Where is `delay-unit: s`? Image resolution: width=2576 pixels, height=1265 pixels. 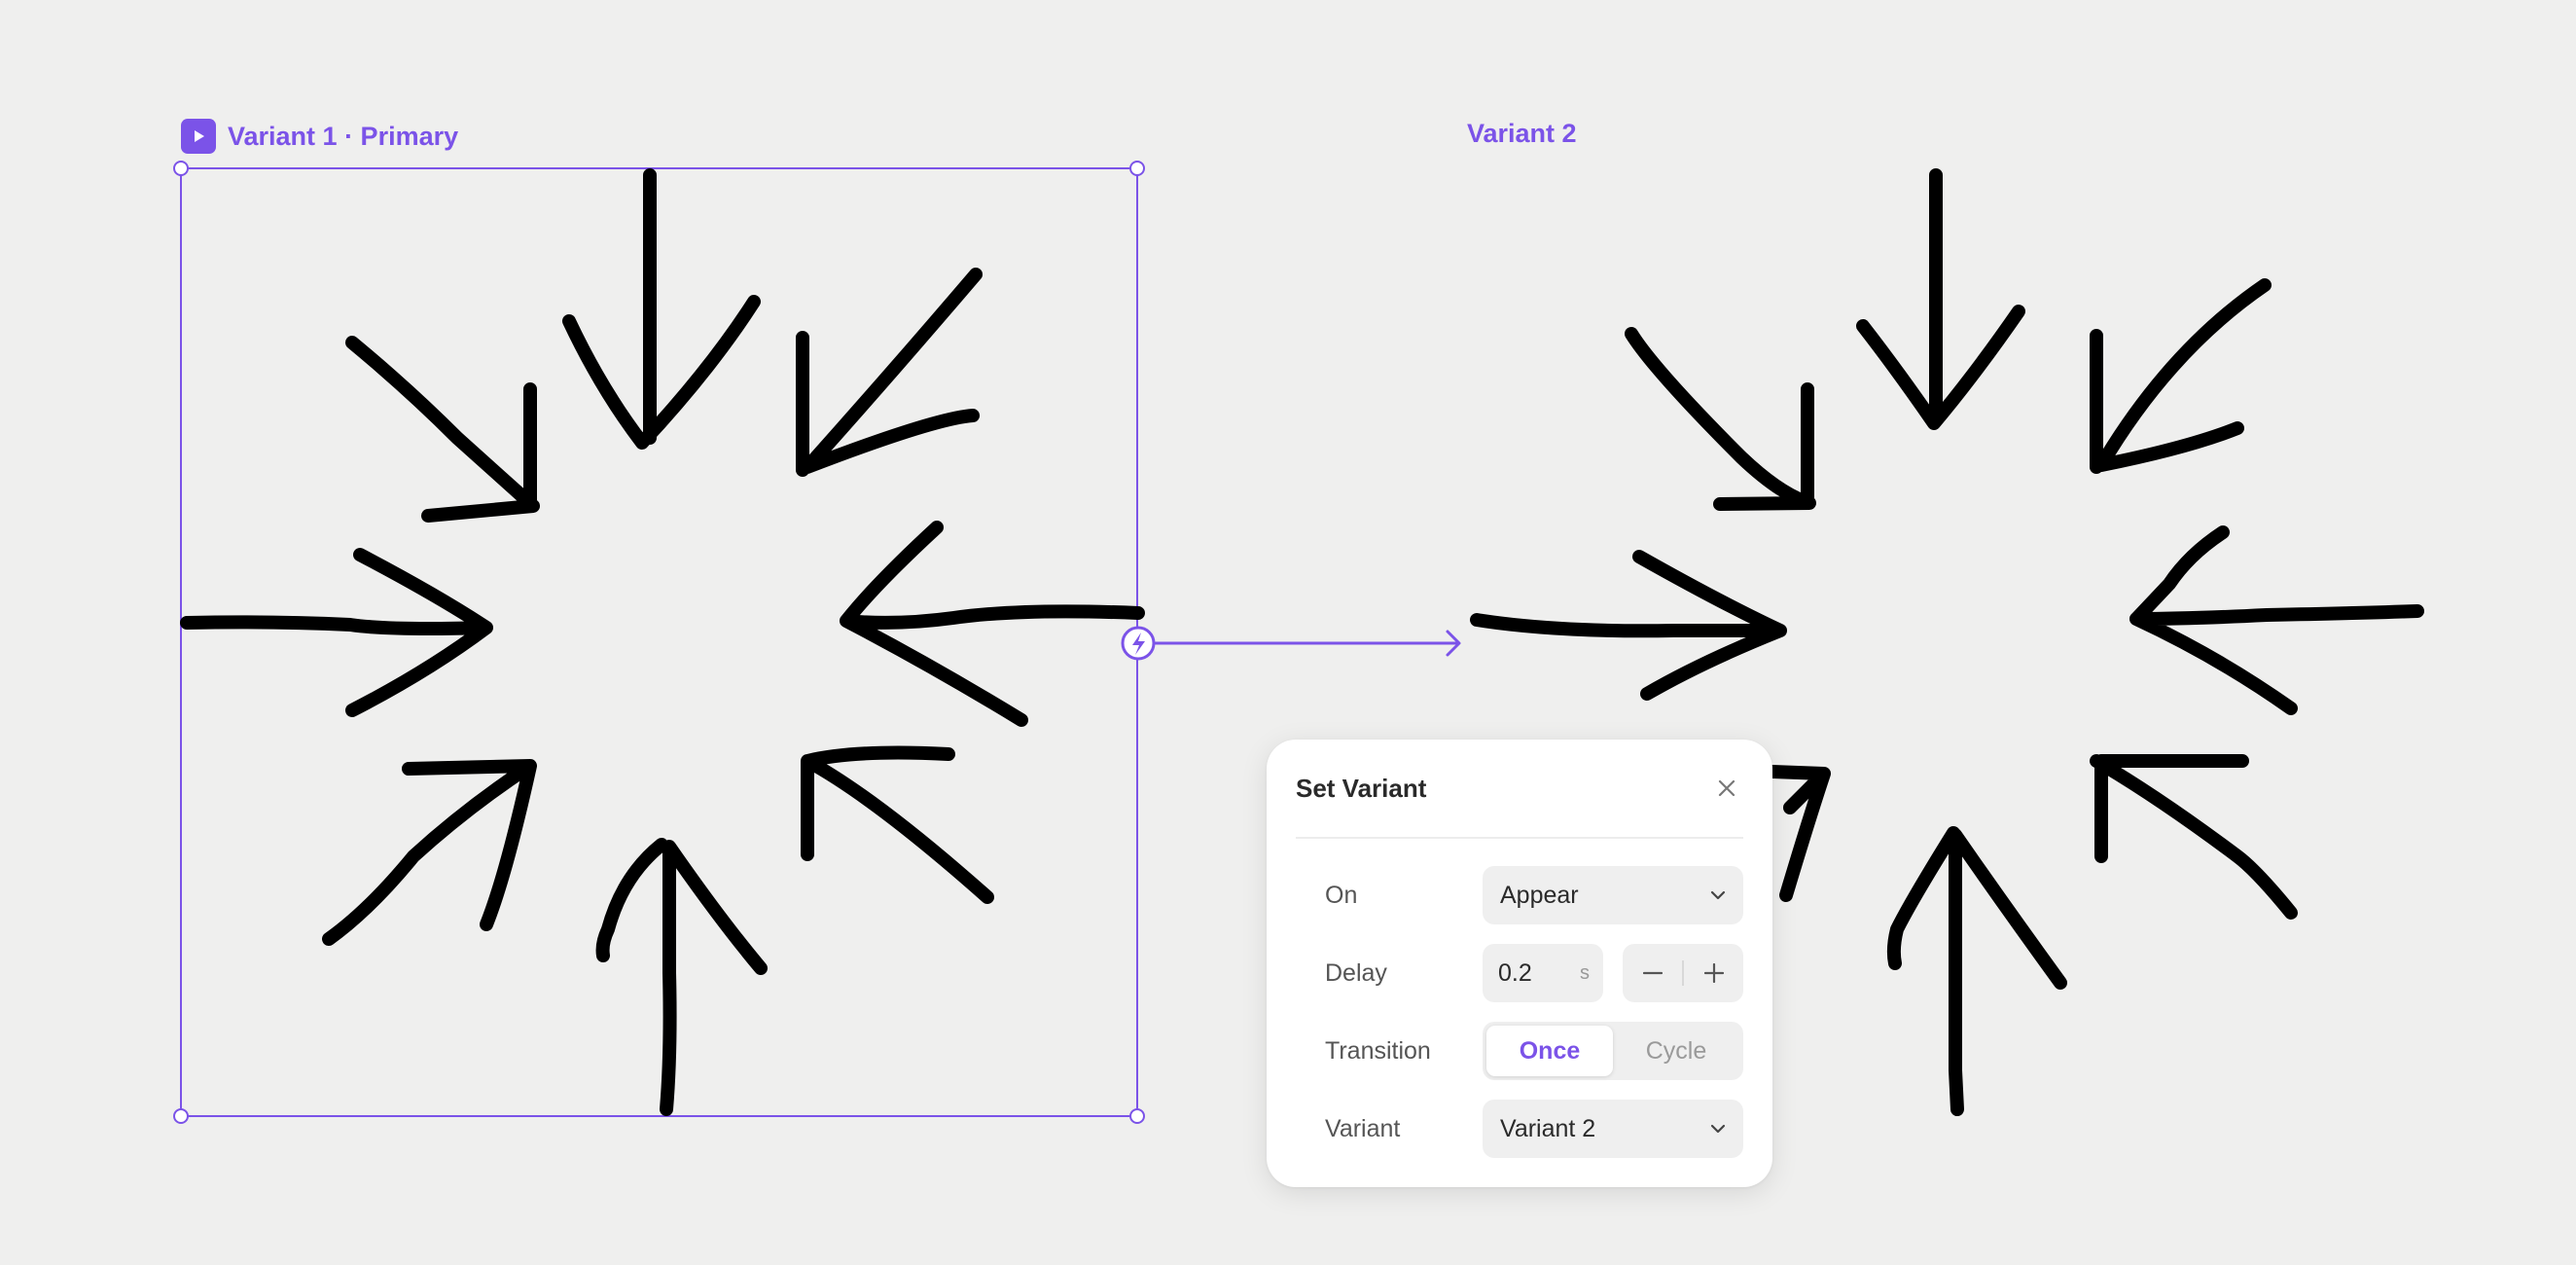 delay-unit: s is located at coordinates (1585, 972).